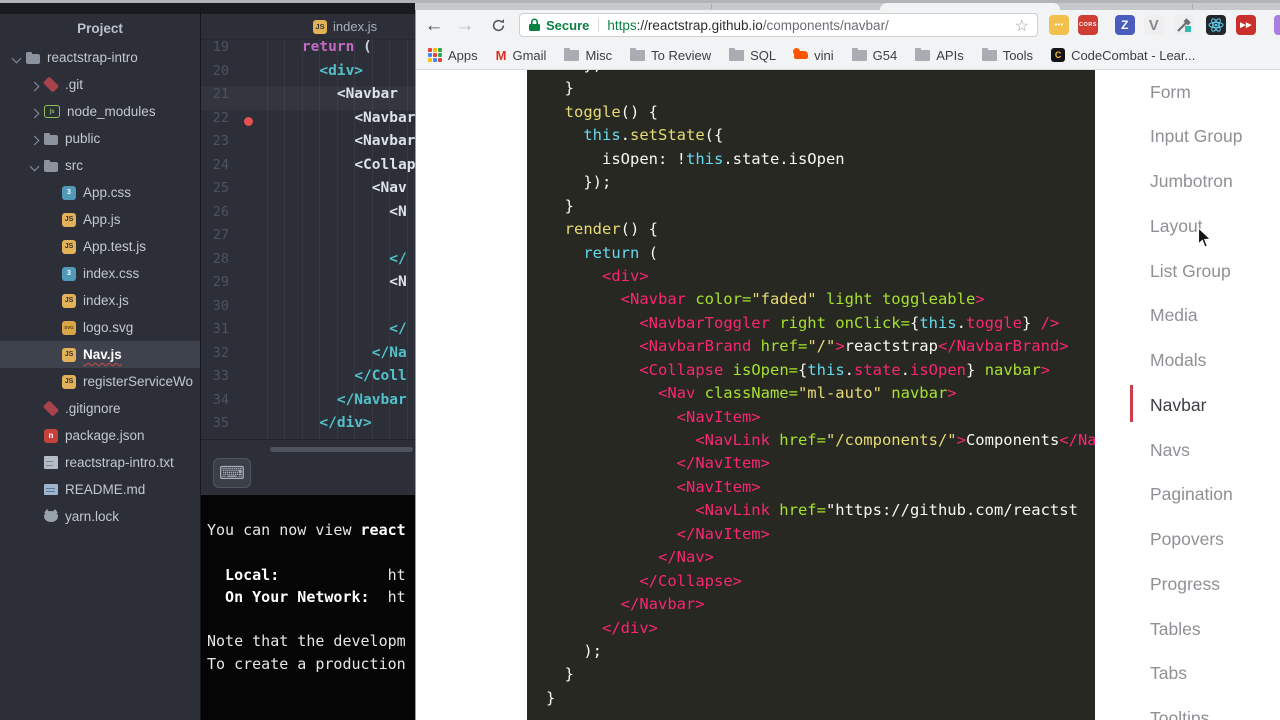 This screenshot has width=1280, height=720. I want to click on editor-line-29: 29 <N, so click(308, 286).